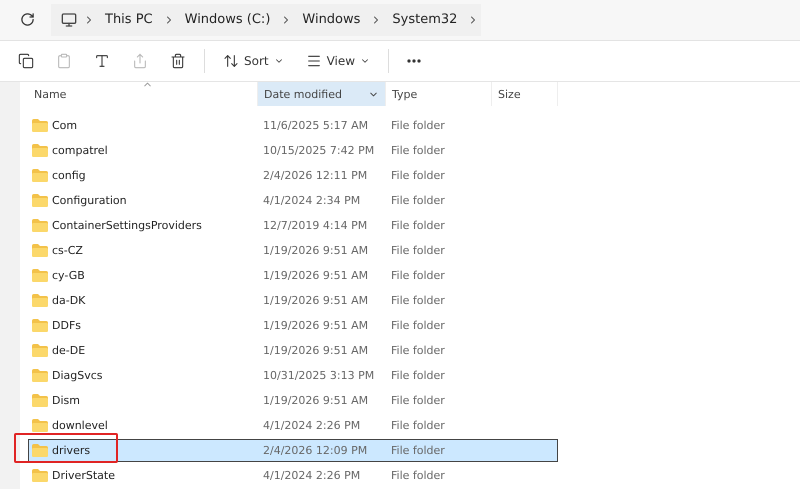 This screenshot has width=800, height=489. Describe the element at coordinates (69, 350) in the screenshot. I see `file-name: de-DE` at that location.